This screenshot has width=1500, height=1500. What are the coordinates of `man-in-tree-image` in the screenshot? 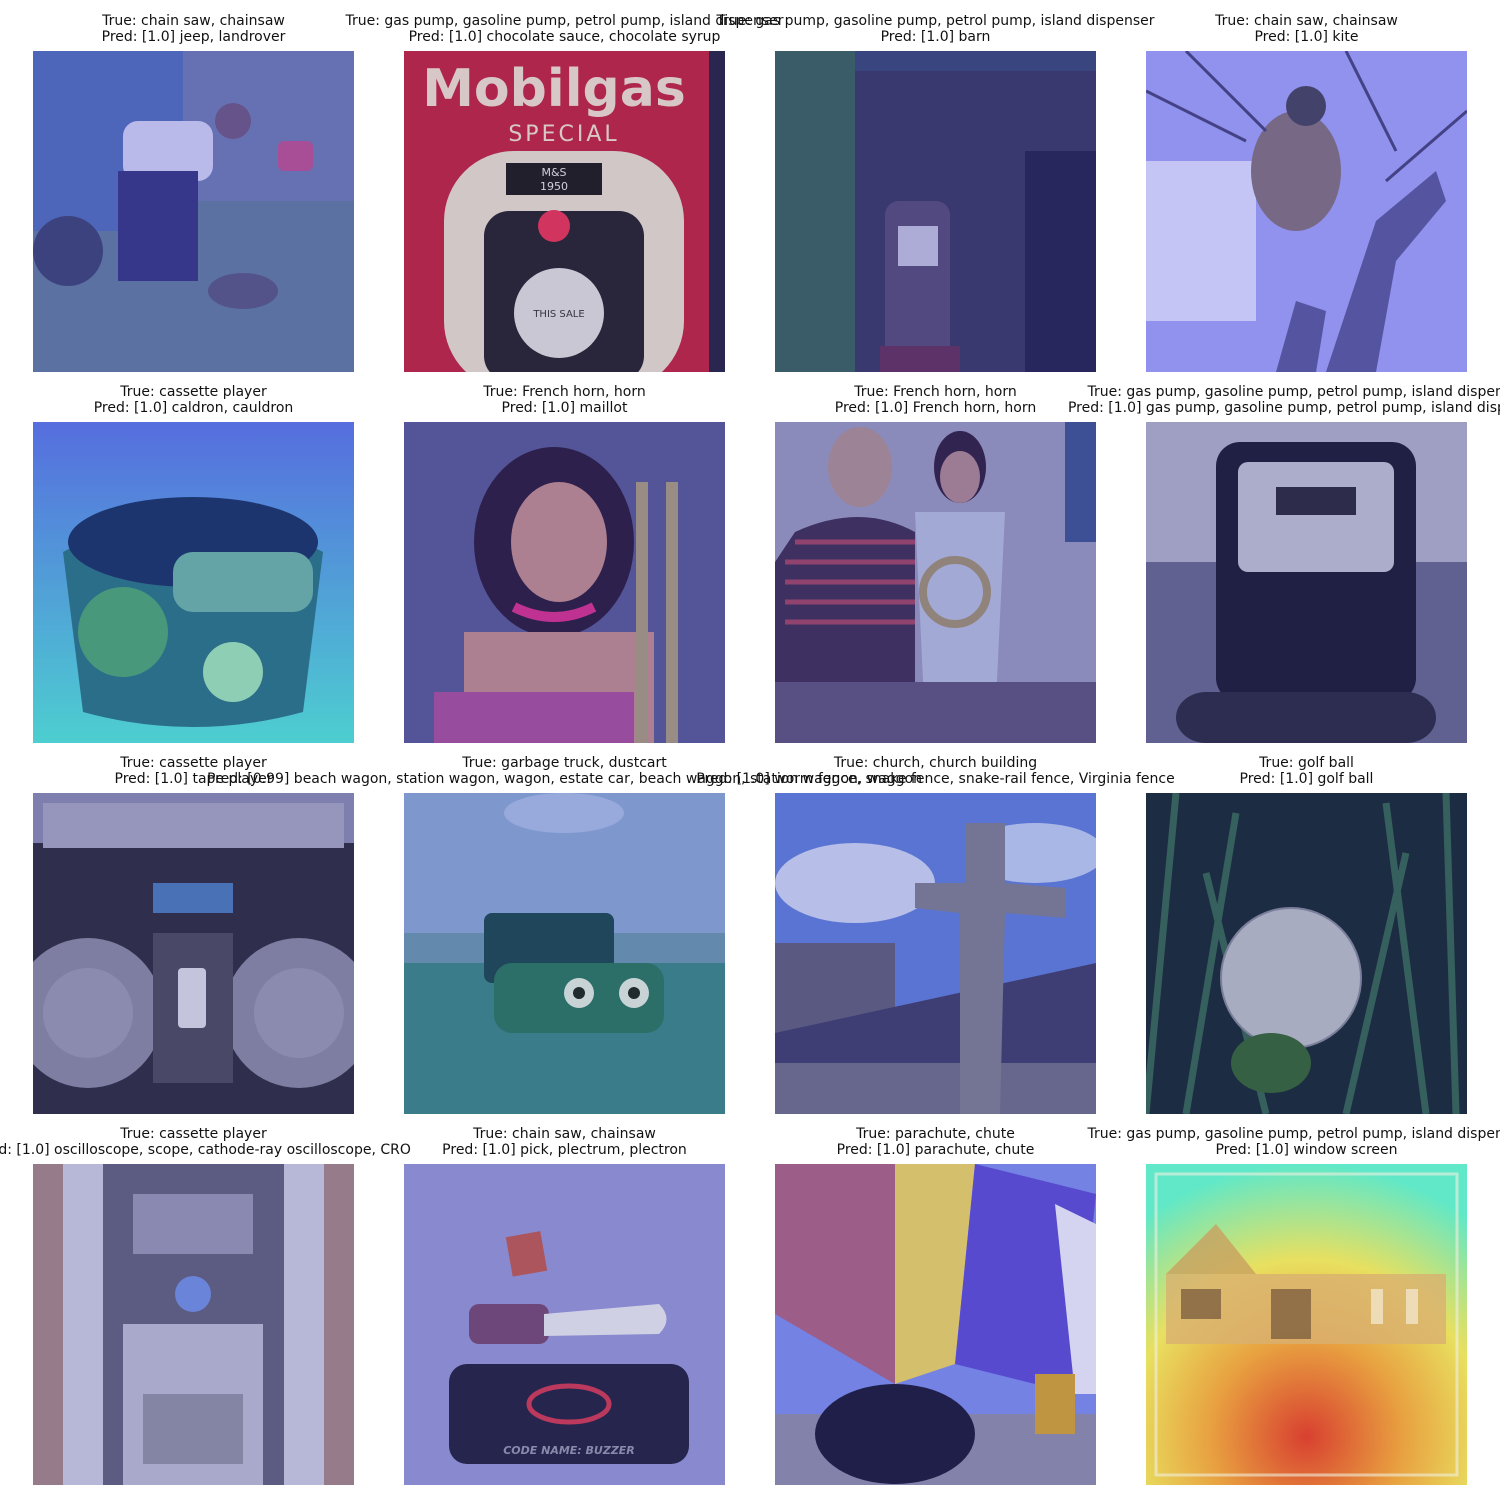 It's located at (1306, 211).